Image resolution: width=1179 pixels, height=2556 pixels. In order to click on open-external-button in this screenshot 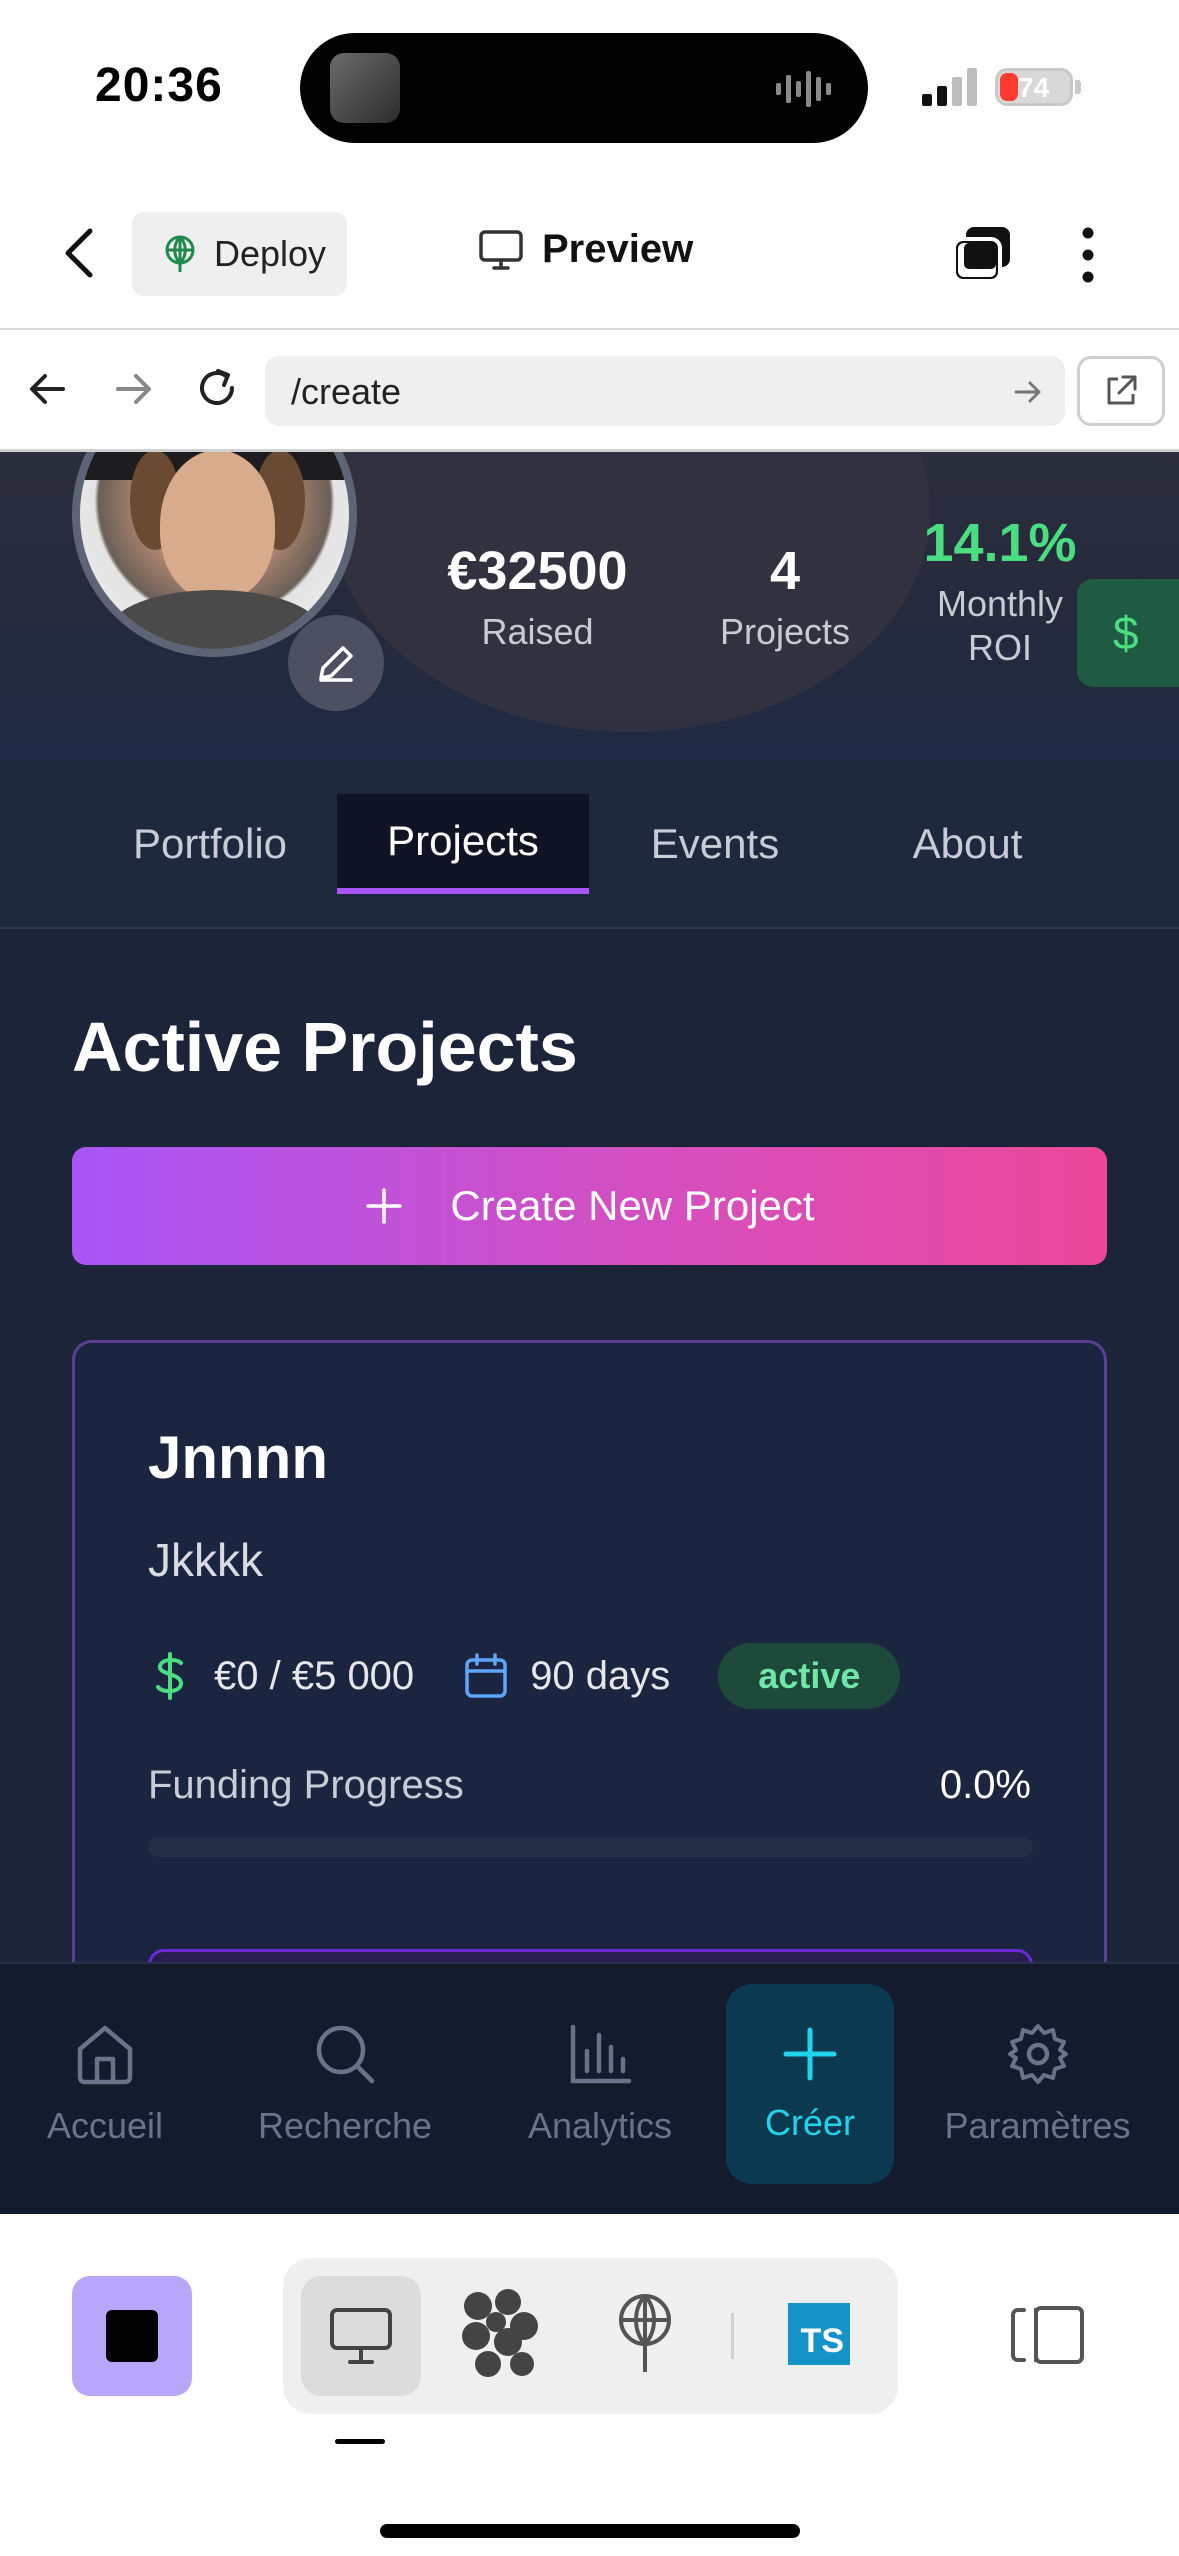, I will do `click(1121, 391)`.